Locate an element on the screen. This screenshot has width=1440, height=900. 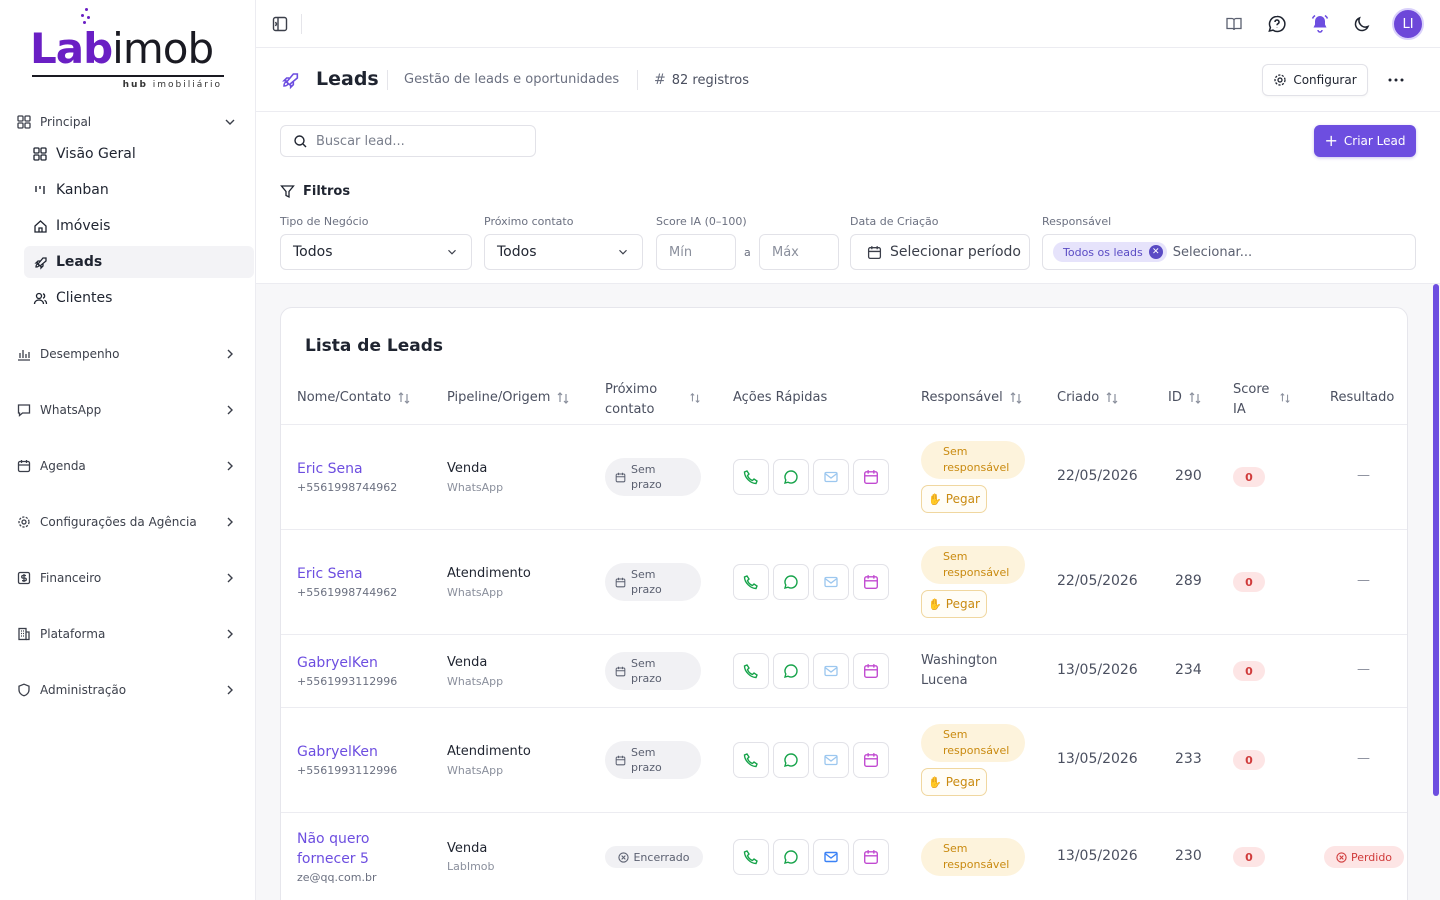
nav-section-label: Administração is located at coordinates (83, 690).